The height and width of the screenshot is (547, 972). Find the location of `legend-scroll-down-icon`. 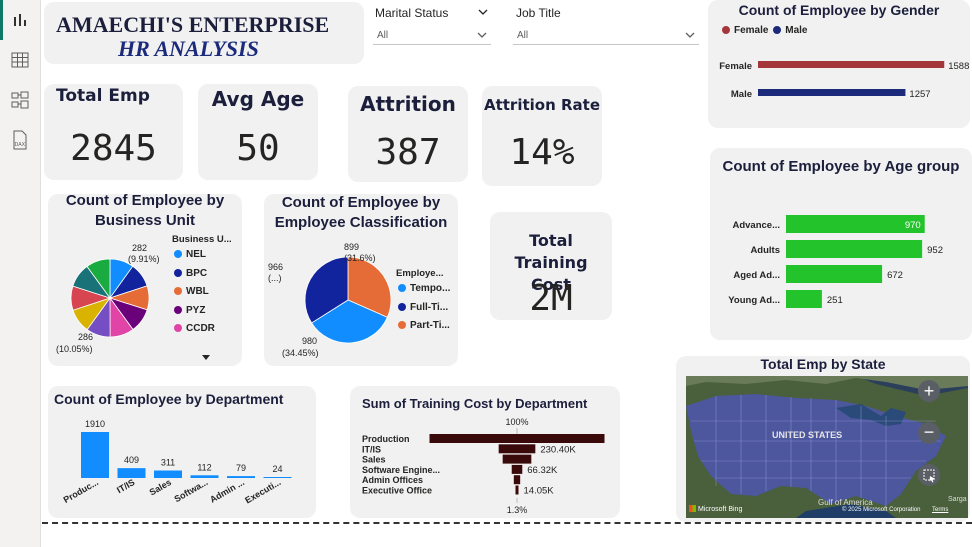

legend-scroll-down-icon is located at coordinates (206, 358).